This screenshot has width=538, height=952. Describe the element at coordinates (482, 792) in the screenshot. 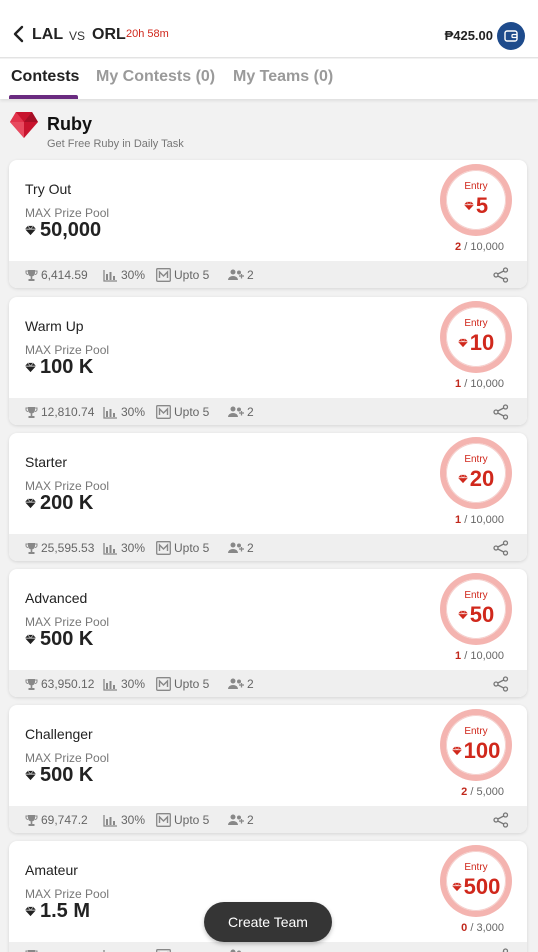

I see `spots-filled: 2 / 5,000` at that location.